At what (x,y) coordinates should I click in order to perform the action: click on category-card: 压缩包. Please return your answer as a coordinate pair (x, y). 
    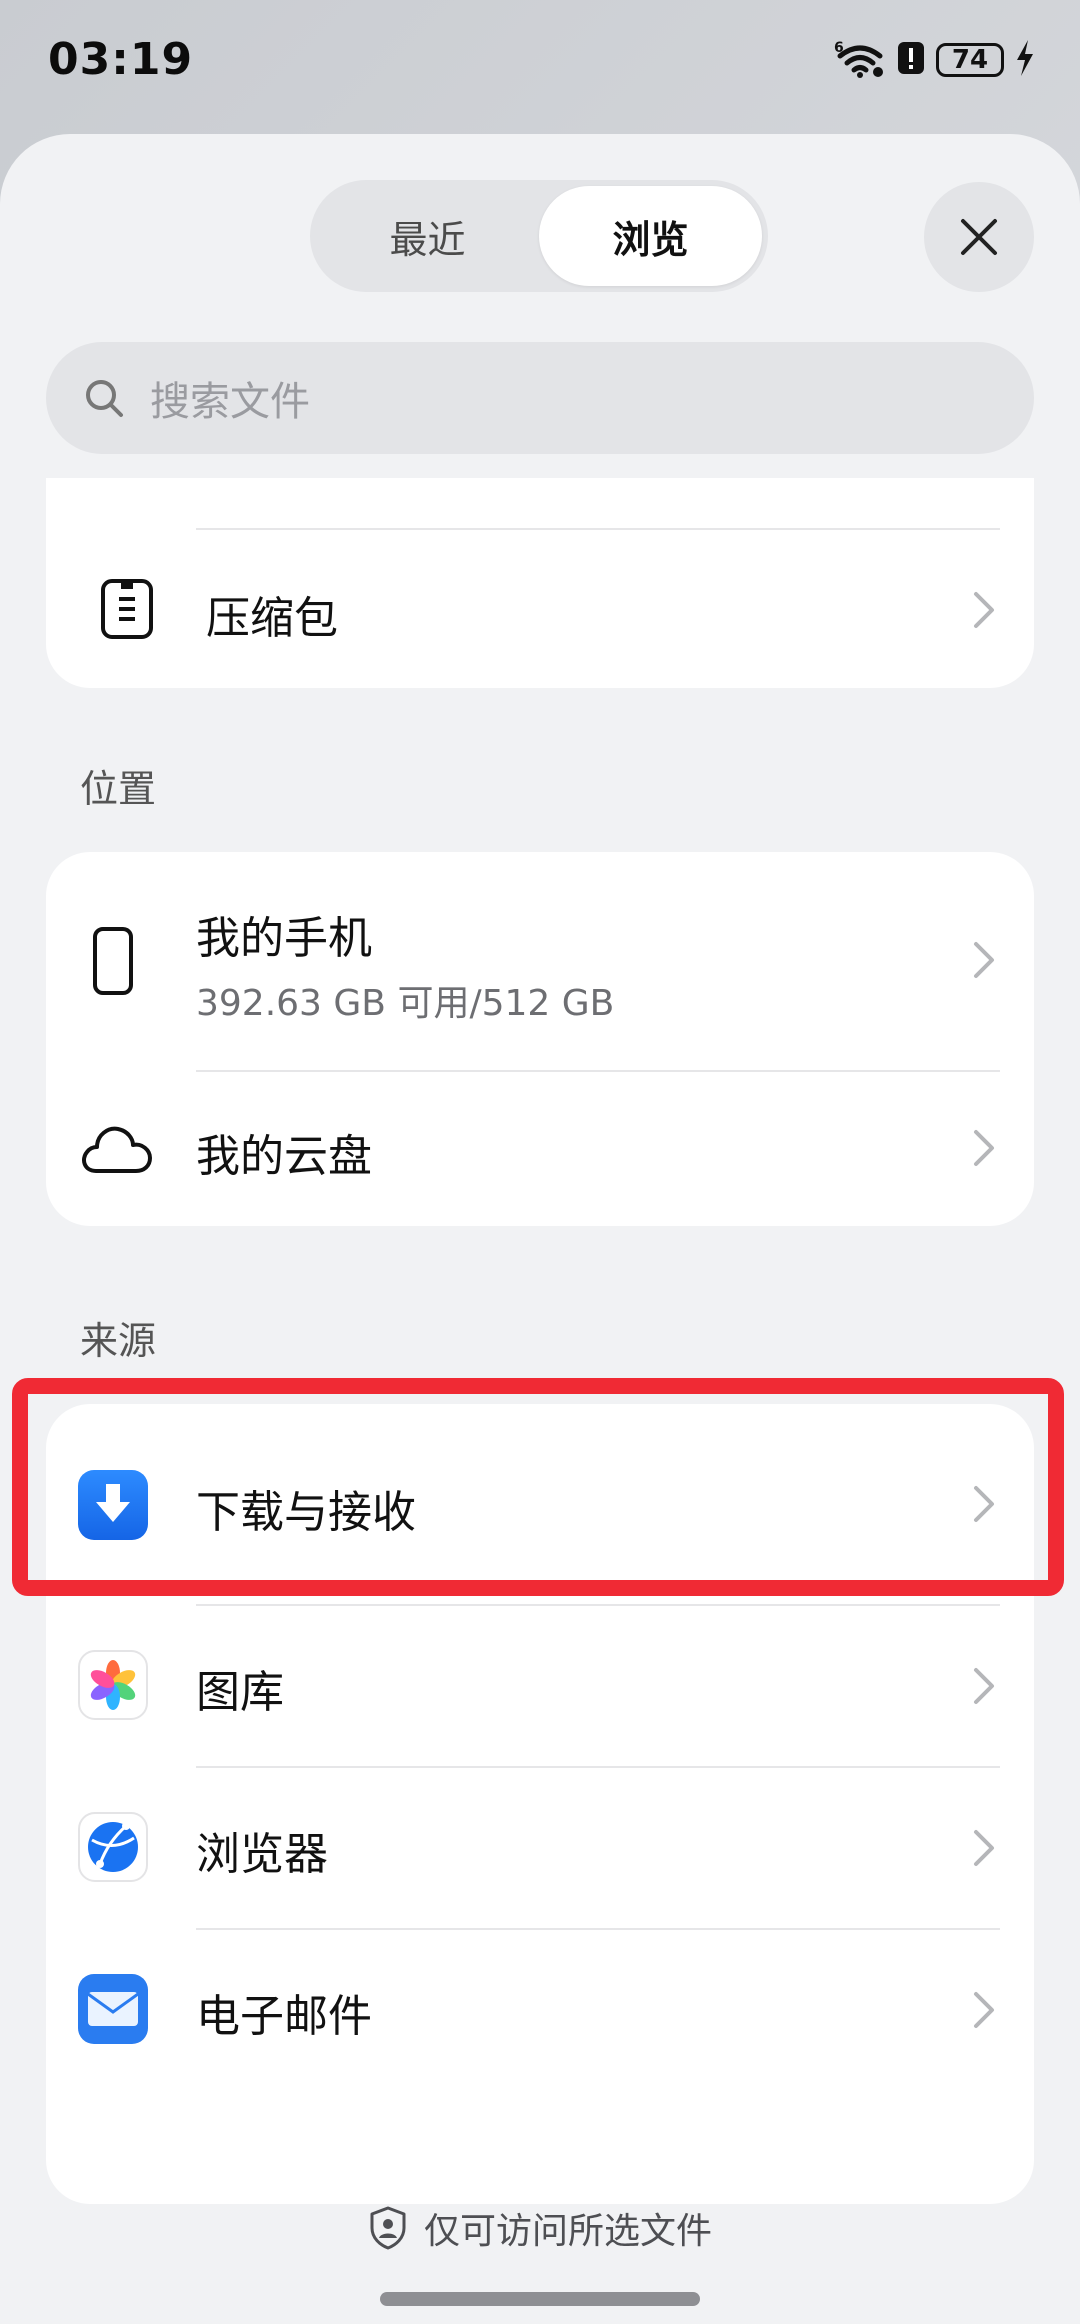
    Looking at the image, I should click on (540, 583).